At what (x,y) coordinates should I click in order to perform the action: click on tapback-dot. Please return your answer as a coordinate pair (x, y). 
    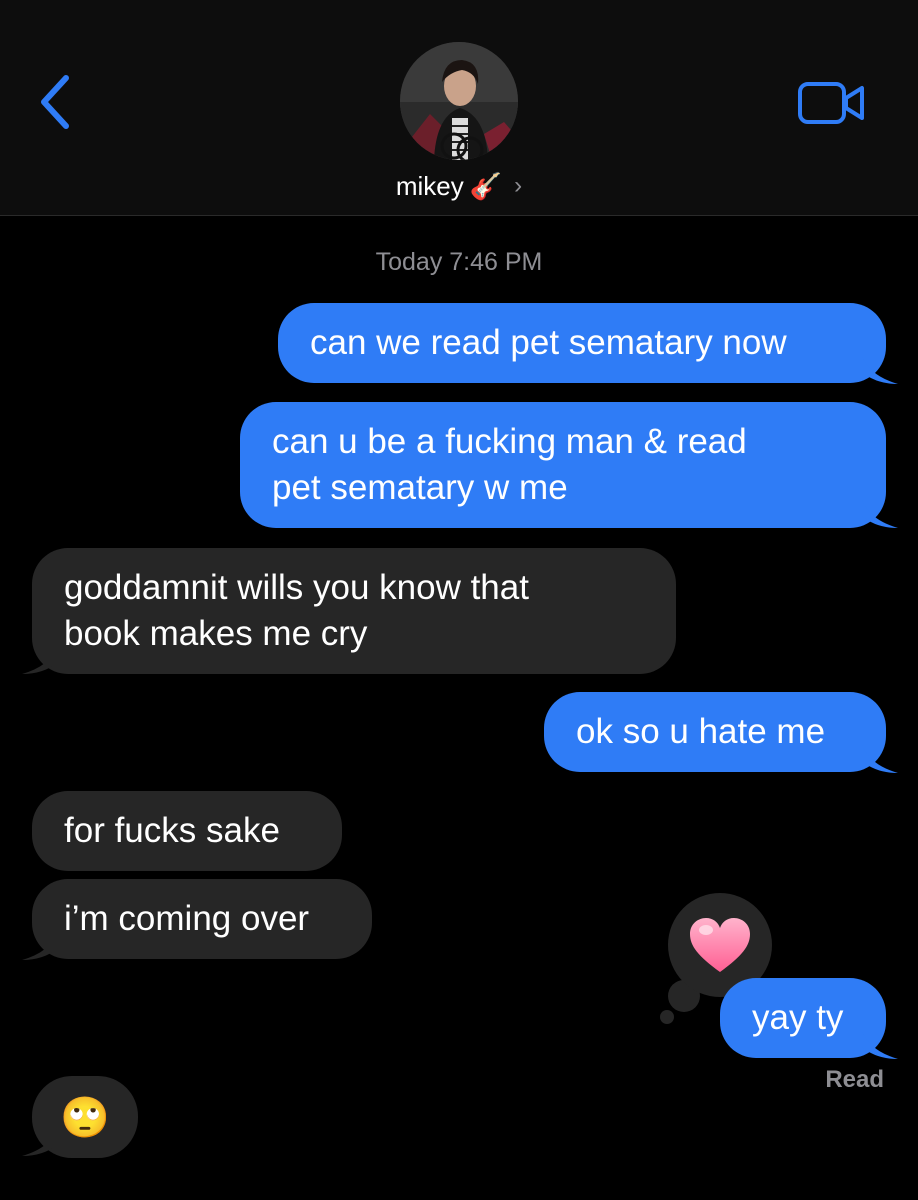
    Looking at the image, I should click on (667, 1017).